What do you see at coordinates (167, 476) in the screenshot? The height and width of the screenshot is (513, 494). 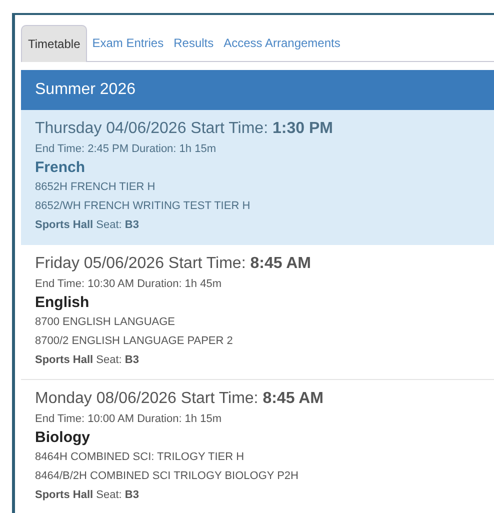 I see `exam-component: 8464/B/2H COMBINED SCI TRILOGY BIOLOGY P2H` at bounding box center [167, 476].